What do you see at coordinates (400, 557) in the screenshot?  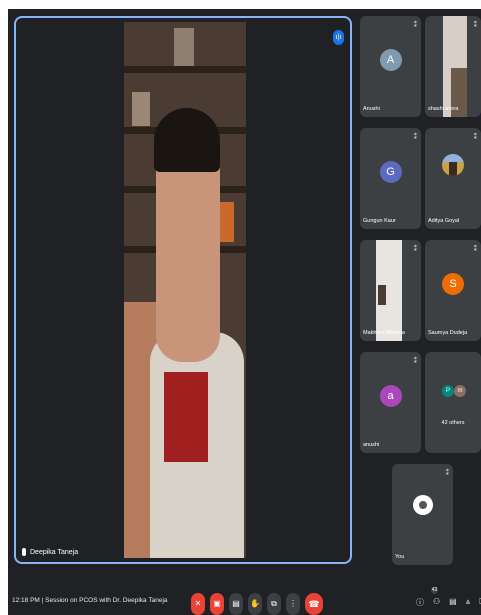 I see `participant-name: You` at bounding box center [400, 557].